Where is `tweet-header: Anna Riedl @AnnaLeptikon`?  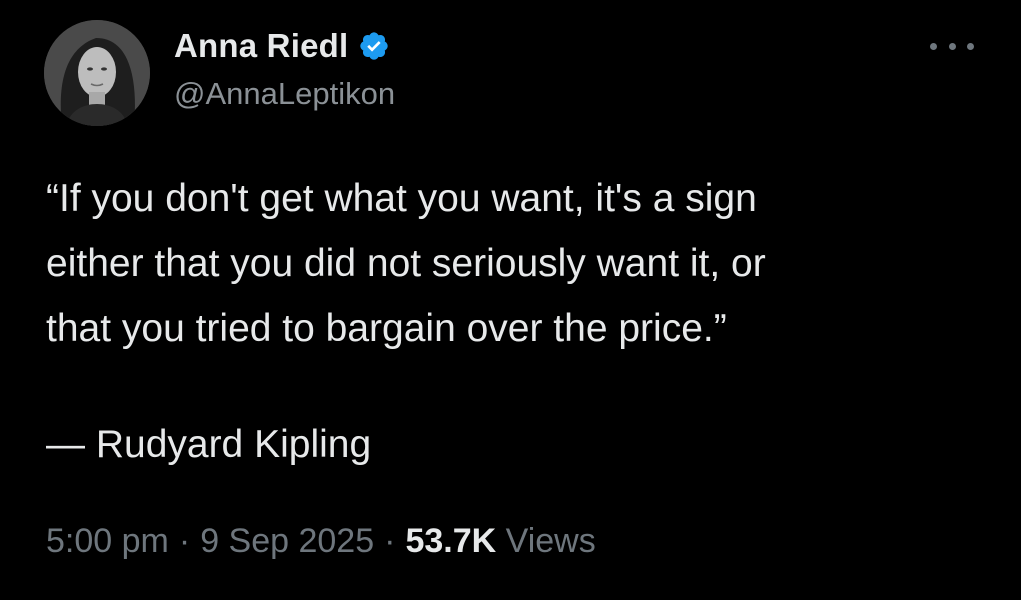
tweet-header: Anna Riedl @AnnaLeptikon is located at coordinates (284, 67).